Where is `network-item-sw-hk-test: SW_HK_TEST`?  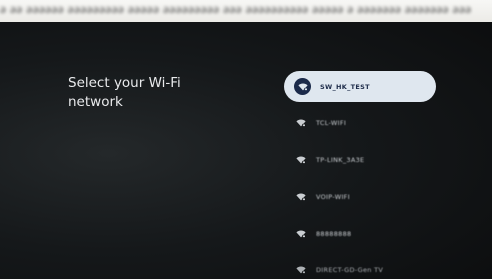
network-item-sw-hk-test: SW_HK_TEST is located at coordinates (360, 86).